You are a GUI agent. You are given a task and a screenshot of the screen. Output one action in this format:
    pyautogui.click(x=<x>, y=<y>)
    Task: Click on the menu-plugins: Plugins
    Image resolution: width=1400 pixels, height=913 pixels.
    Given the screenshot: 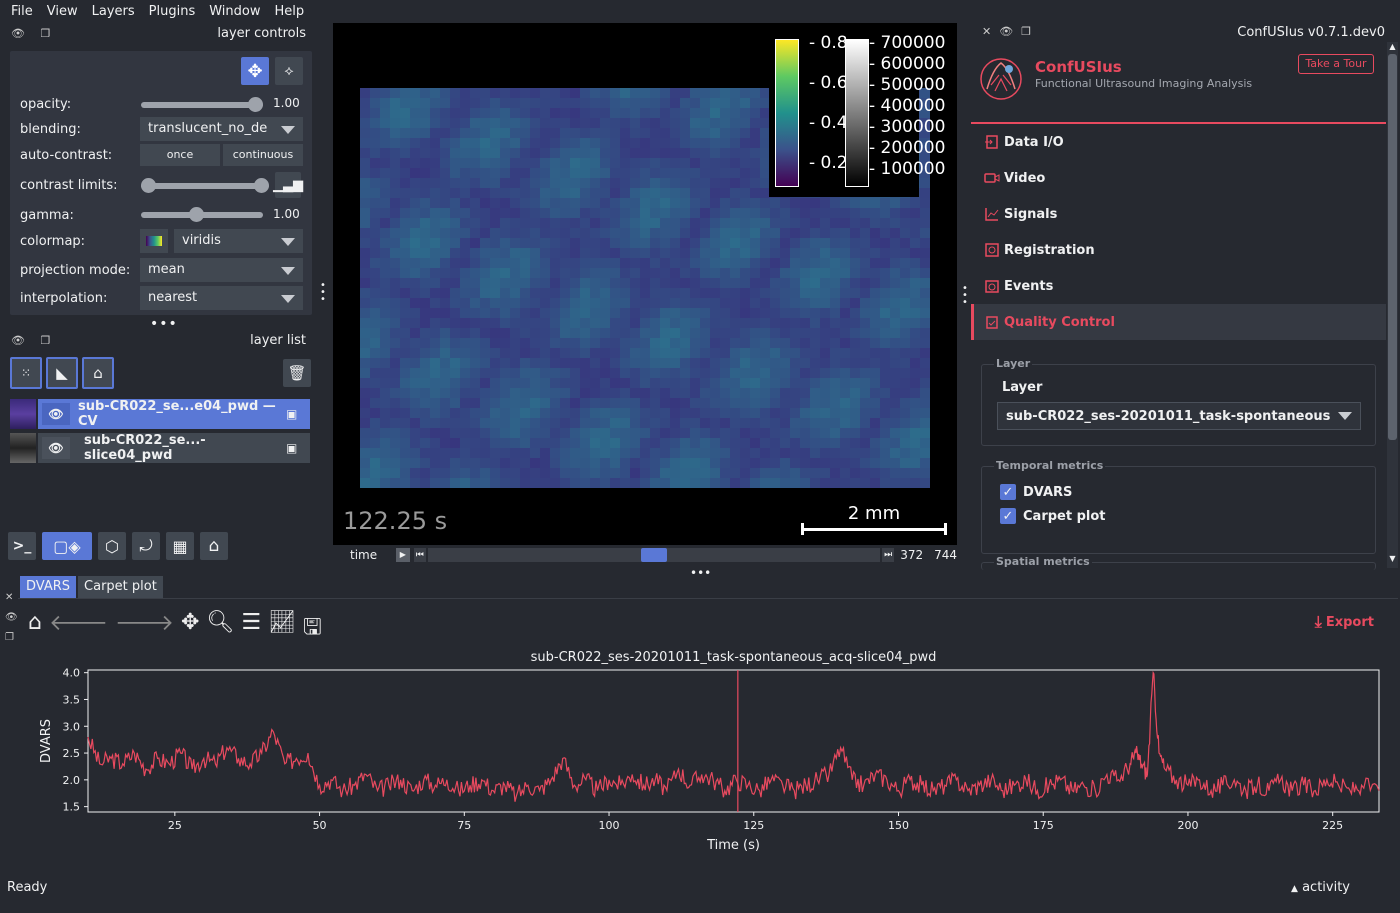 What is the action you would take?
    pyautogui.click(x=172, y=11)
    